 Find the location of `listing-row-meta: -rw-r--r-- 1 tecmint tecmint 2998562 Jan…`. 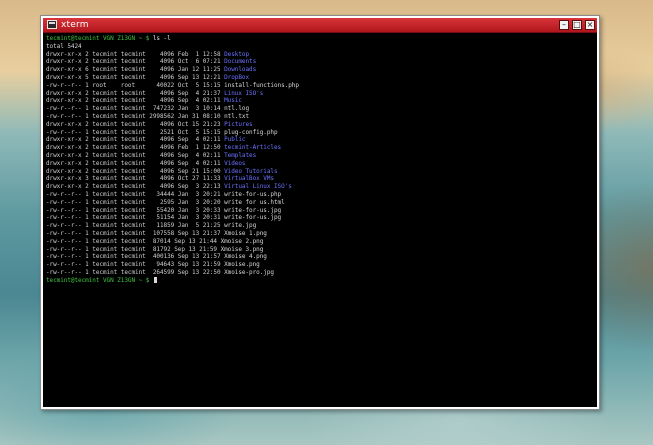

listing-row-meta: -rw-r--r-- 1 tecmint tecmint 2998562 Jan… is located at coordinates (135, 116).